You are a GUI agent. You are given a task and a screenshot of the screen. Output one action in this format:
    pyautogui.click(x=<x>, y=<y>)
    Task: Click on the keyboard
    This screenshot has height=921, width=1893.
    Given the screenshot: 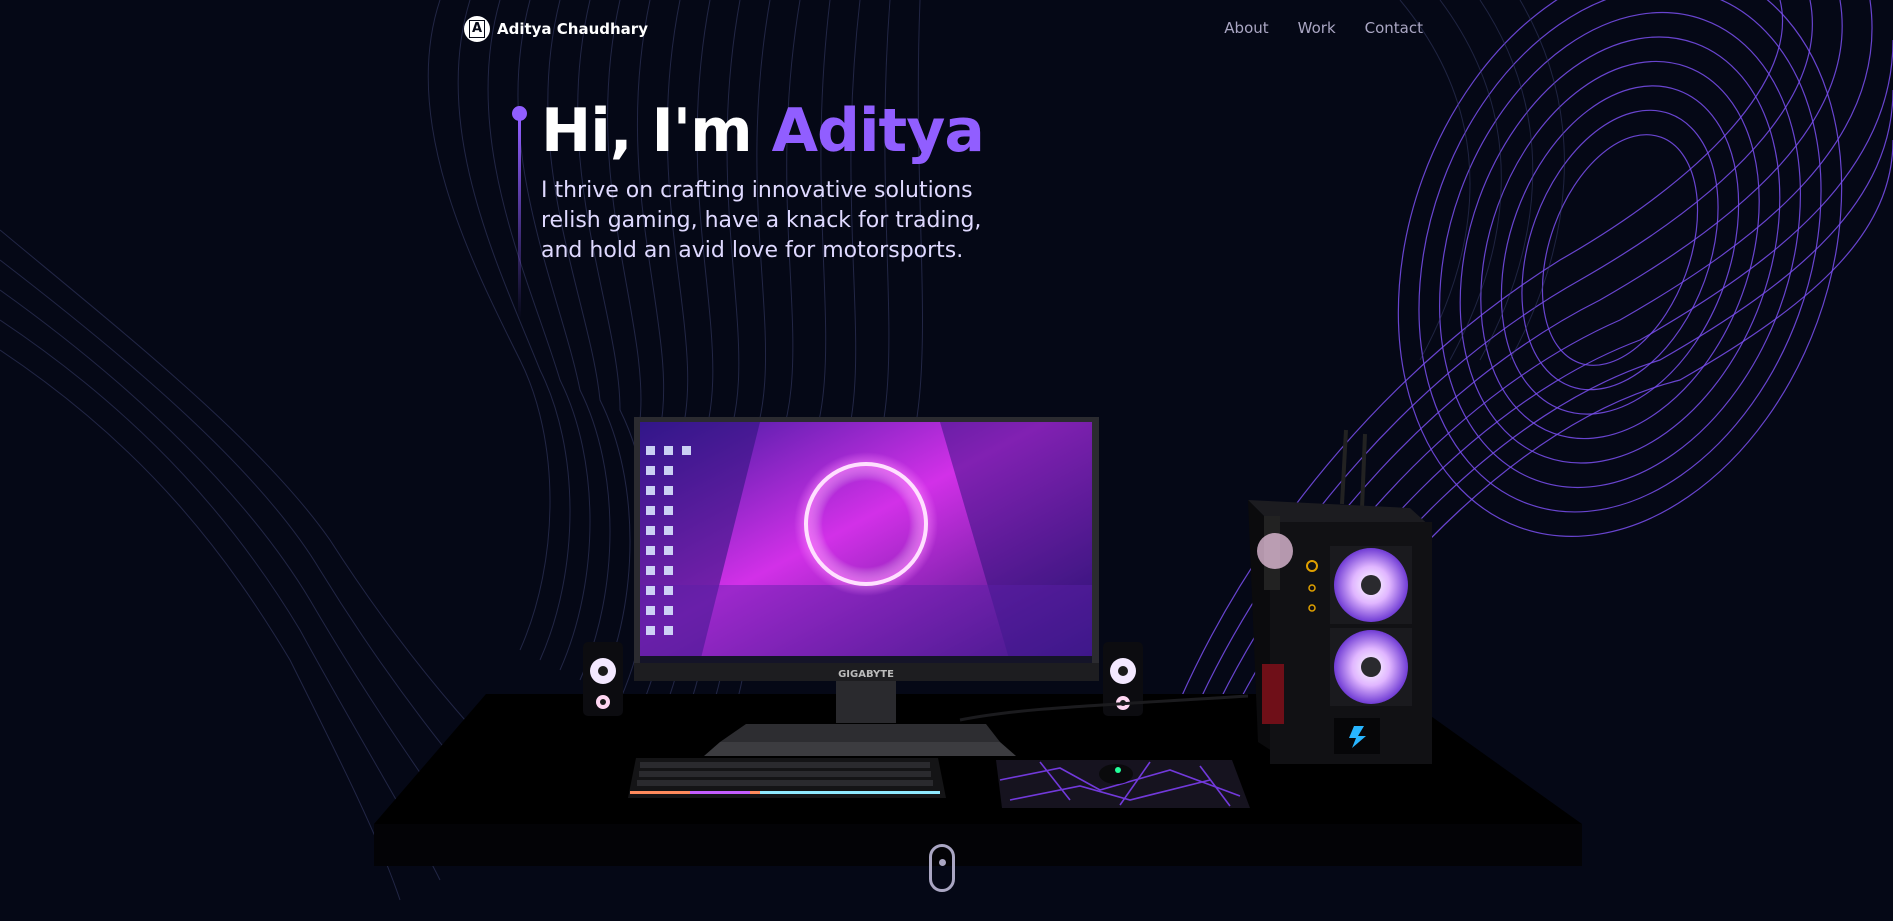 What is the action you would take?
    pyautogui.click(x=787, y=778)
    